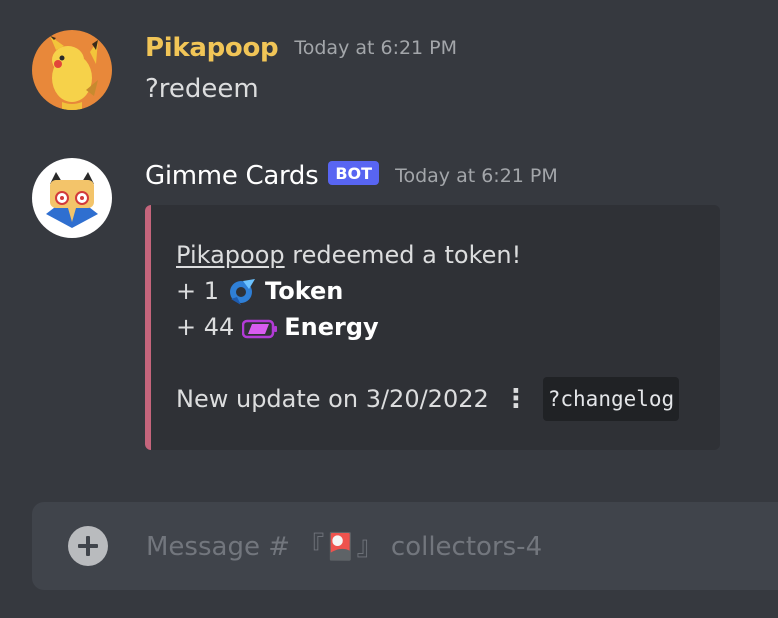 This screenshot has height=618, width=778. What do you see at coordinates (205, 327) in the screenshot?
I see `energy-amount: + 44` at bounding box center [205, 327].